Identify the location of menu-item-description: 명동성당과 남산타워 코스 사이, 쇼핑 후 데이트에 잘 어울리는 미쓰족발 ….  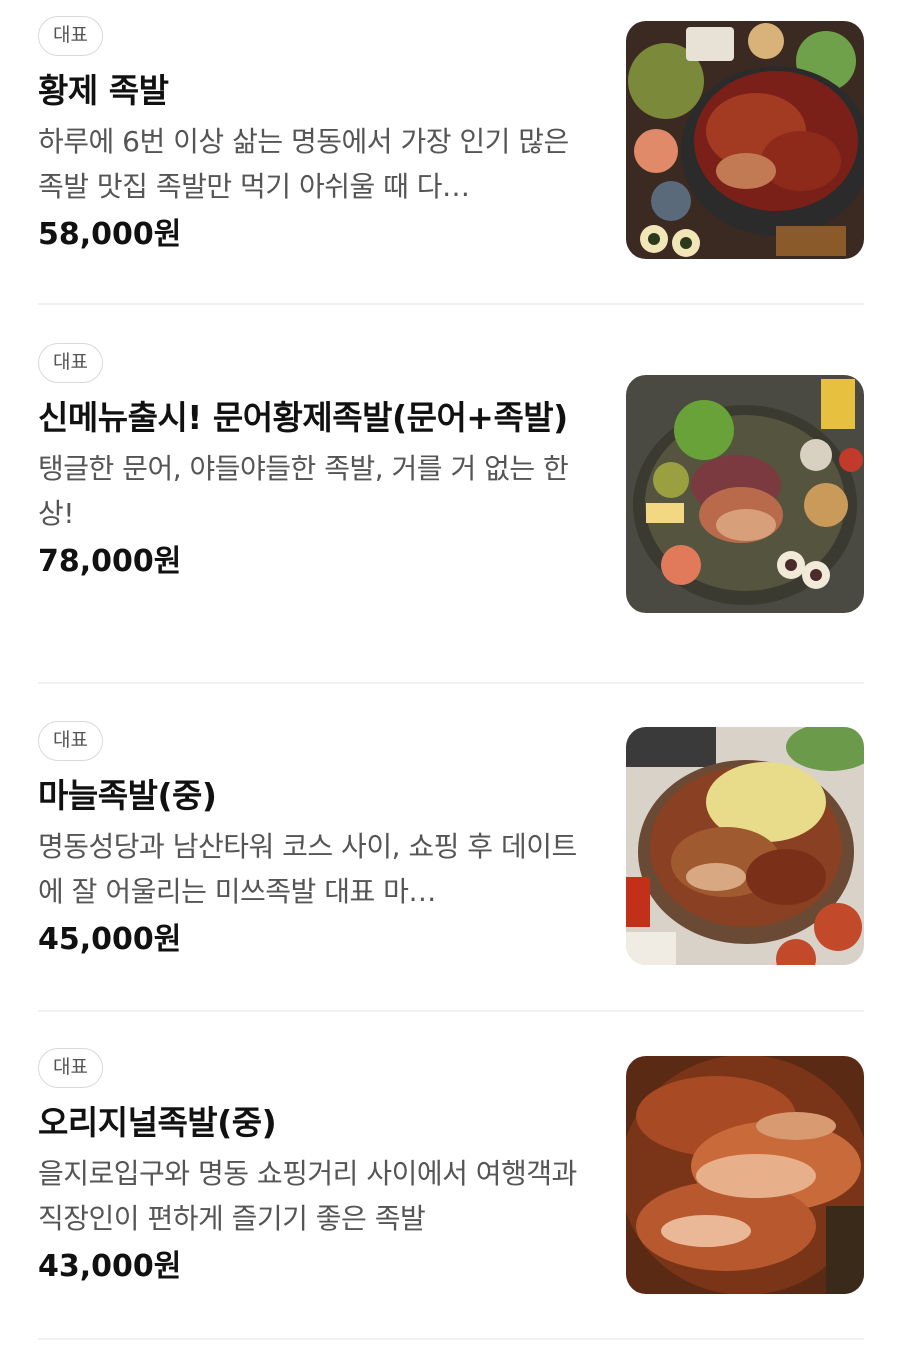
(307, 869).